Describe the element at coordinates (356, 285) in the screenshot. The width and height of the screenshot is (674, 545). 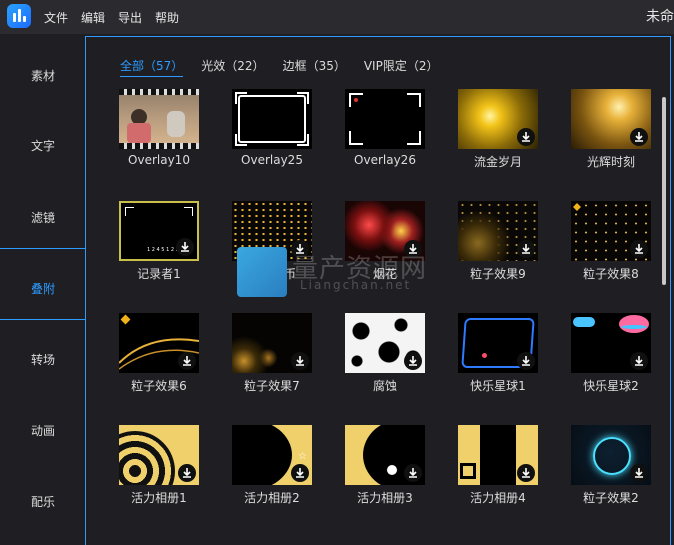
I see `watermark-url: Liangchan.net` at that location.